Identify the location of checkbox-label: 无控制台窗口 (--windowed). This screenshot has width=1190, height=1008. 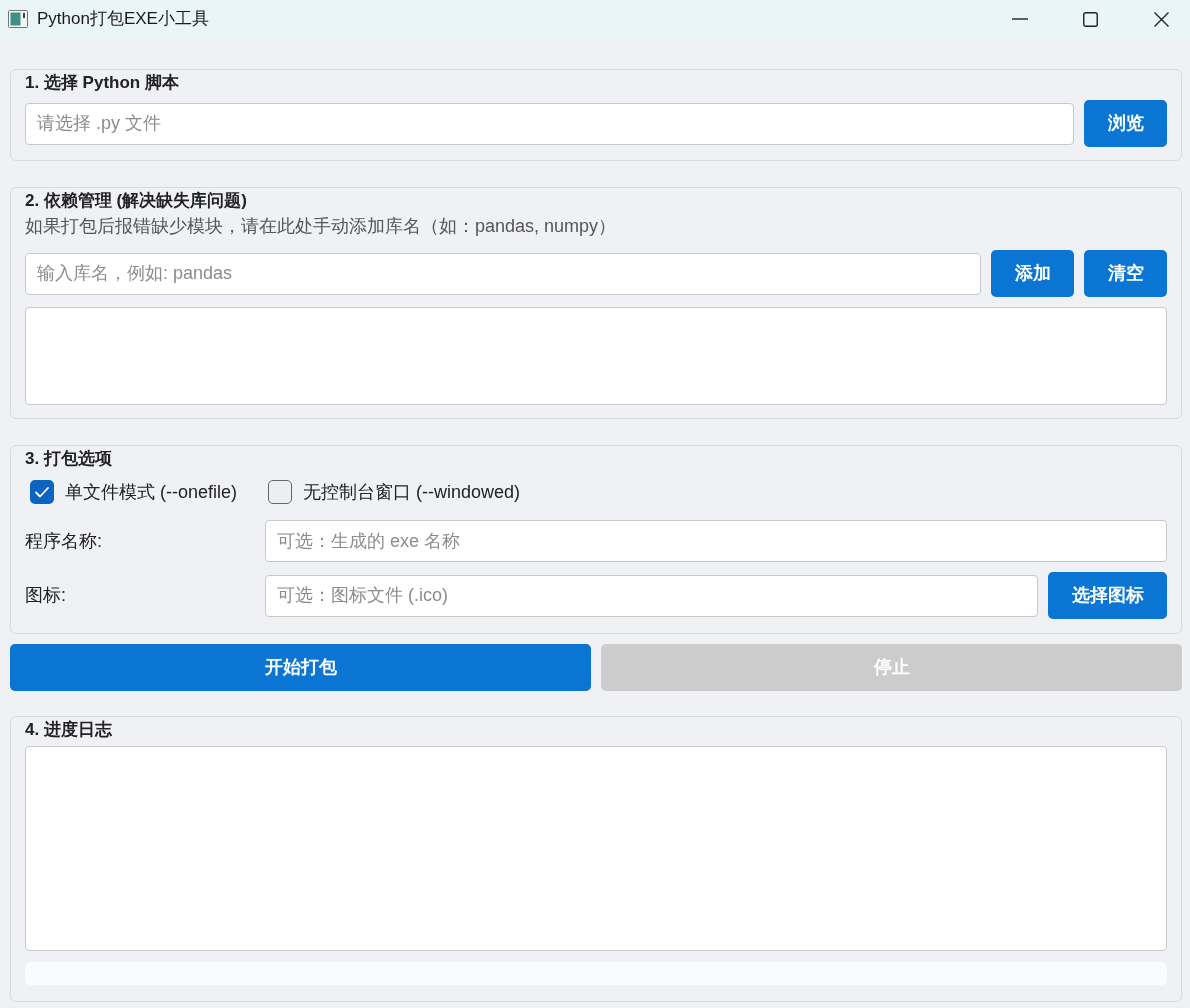
(412, 492).